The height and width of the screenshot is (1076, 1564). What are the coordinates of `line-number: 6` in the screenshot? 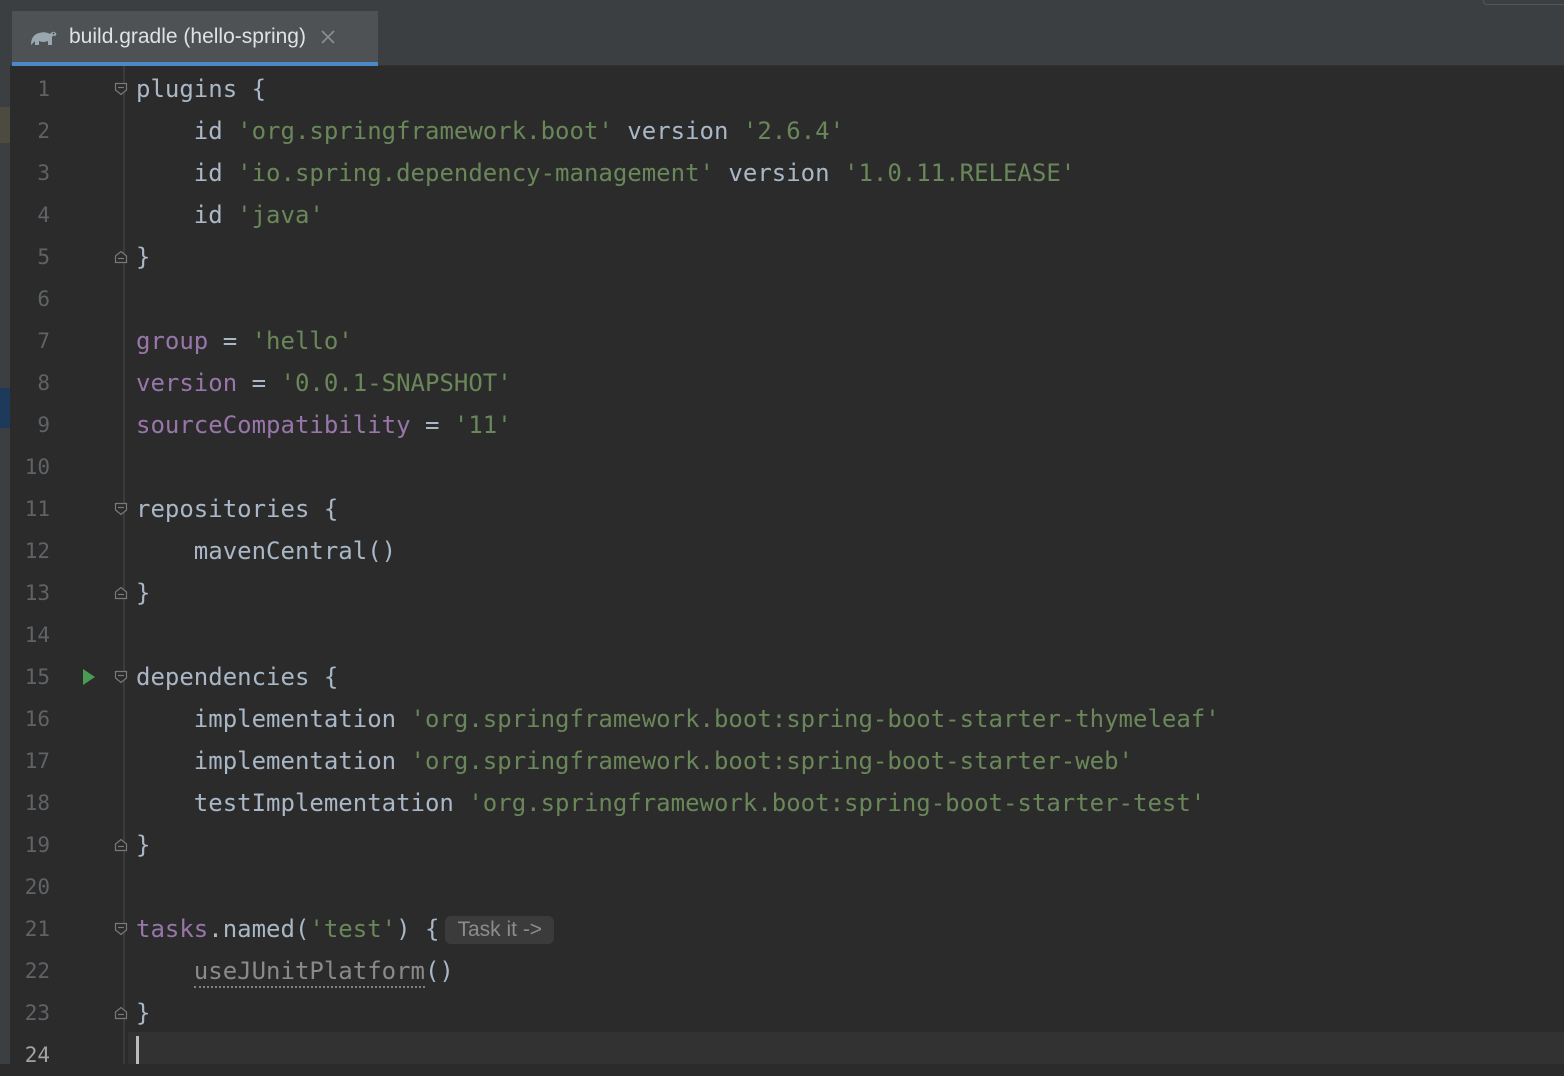 It's located at (43, 299).